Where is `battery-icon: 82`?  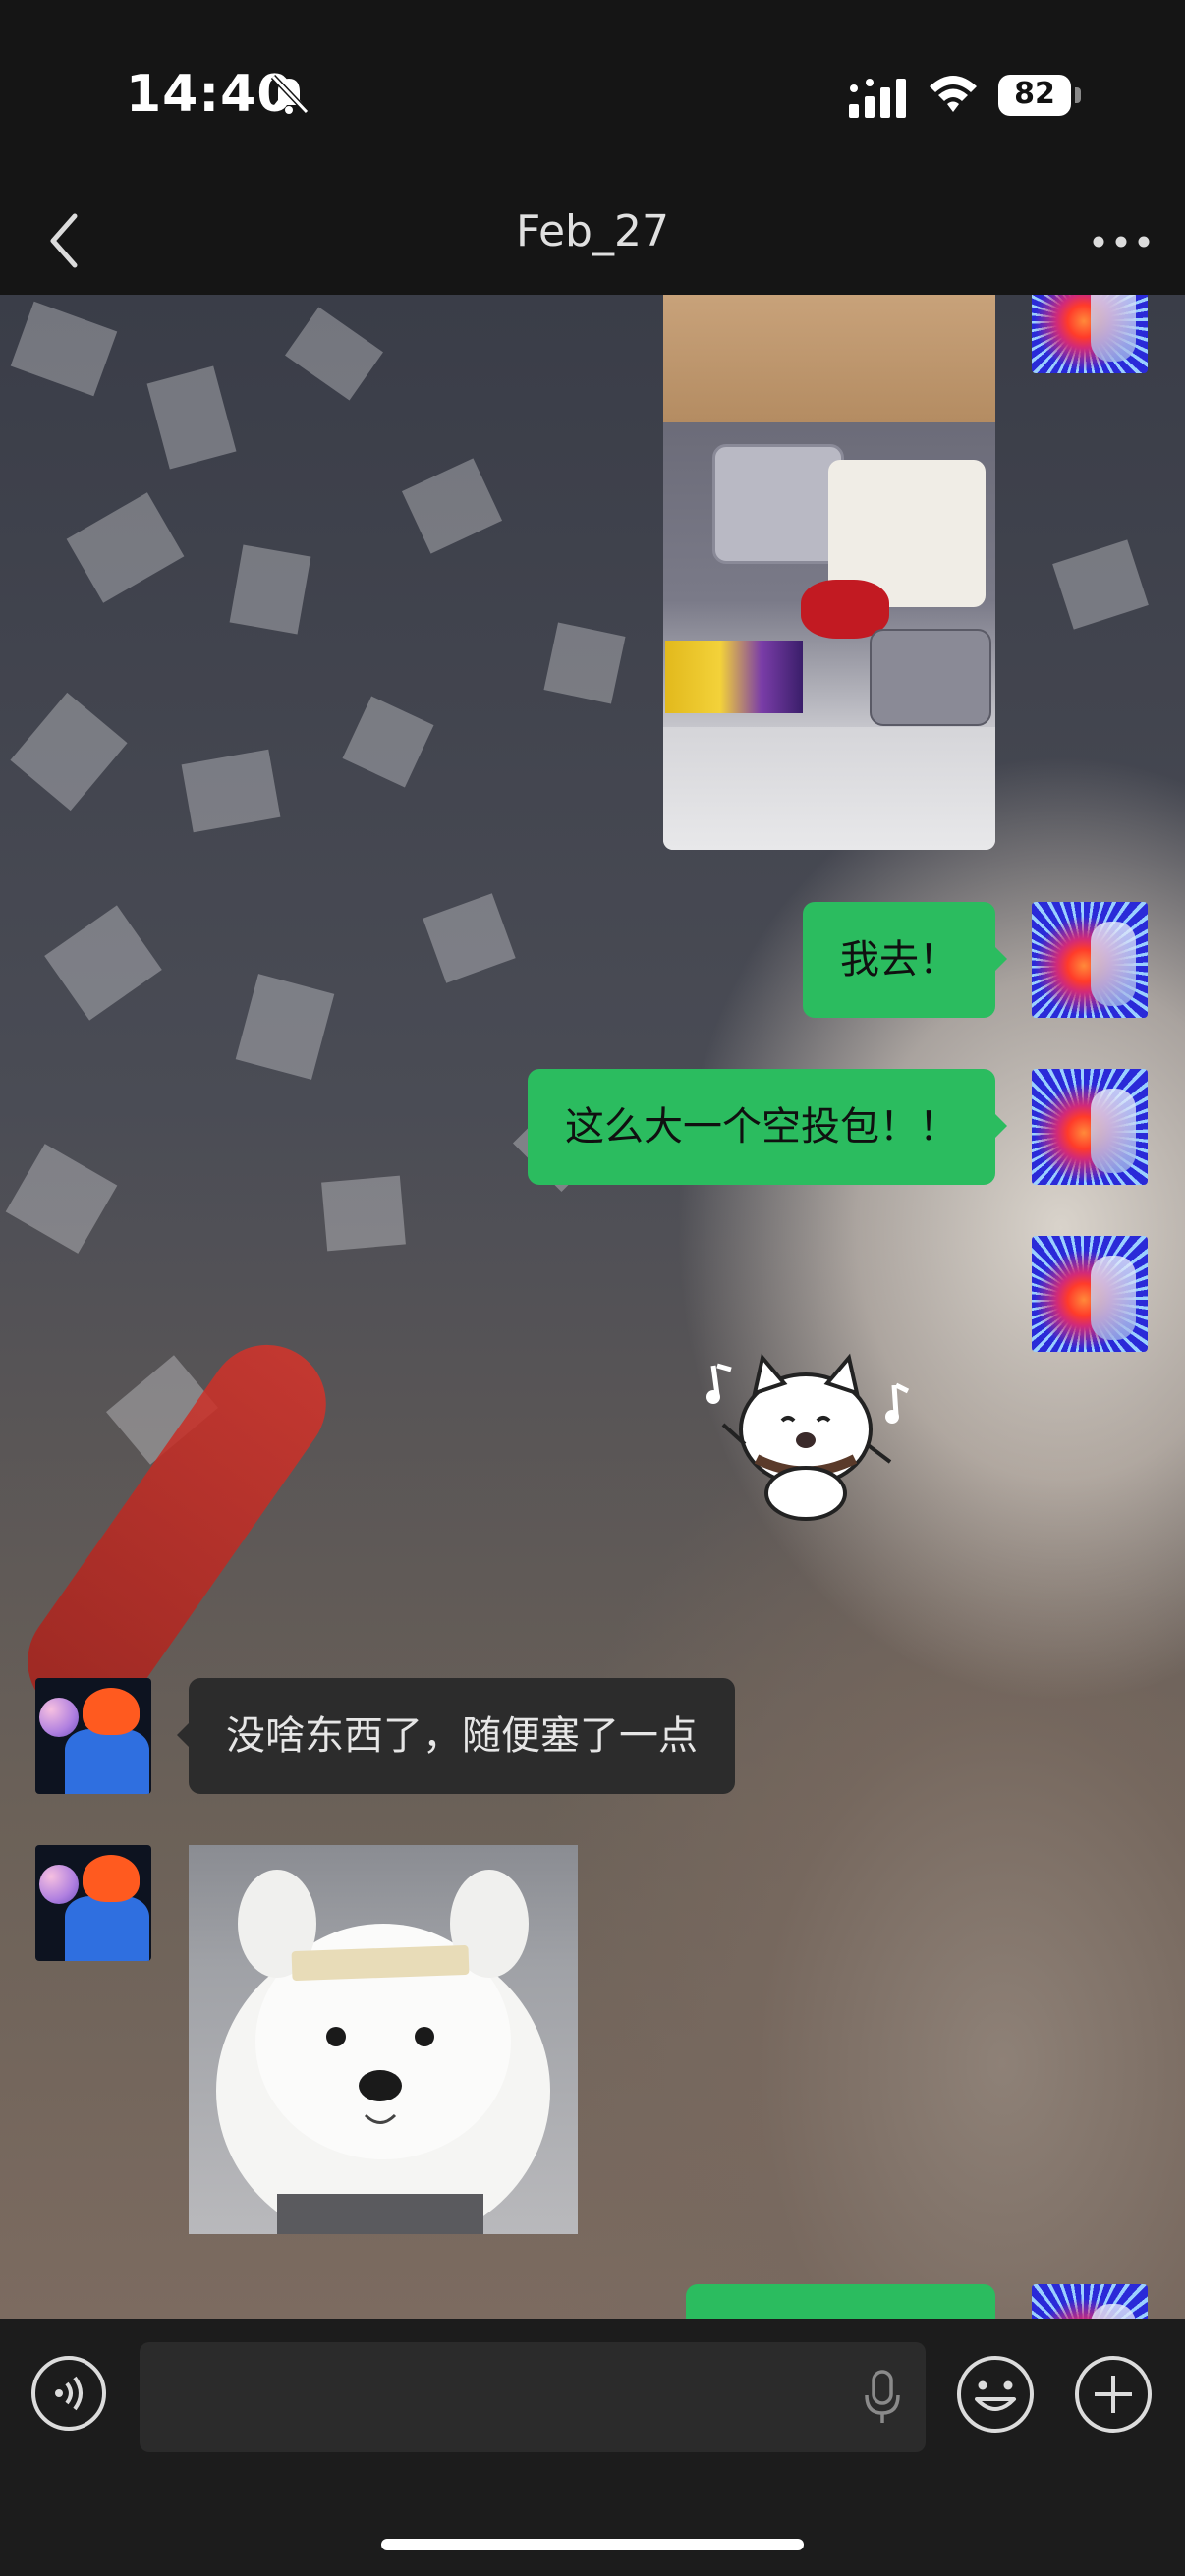
battery-icon: 82 is located at coordinates (1040, 95).